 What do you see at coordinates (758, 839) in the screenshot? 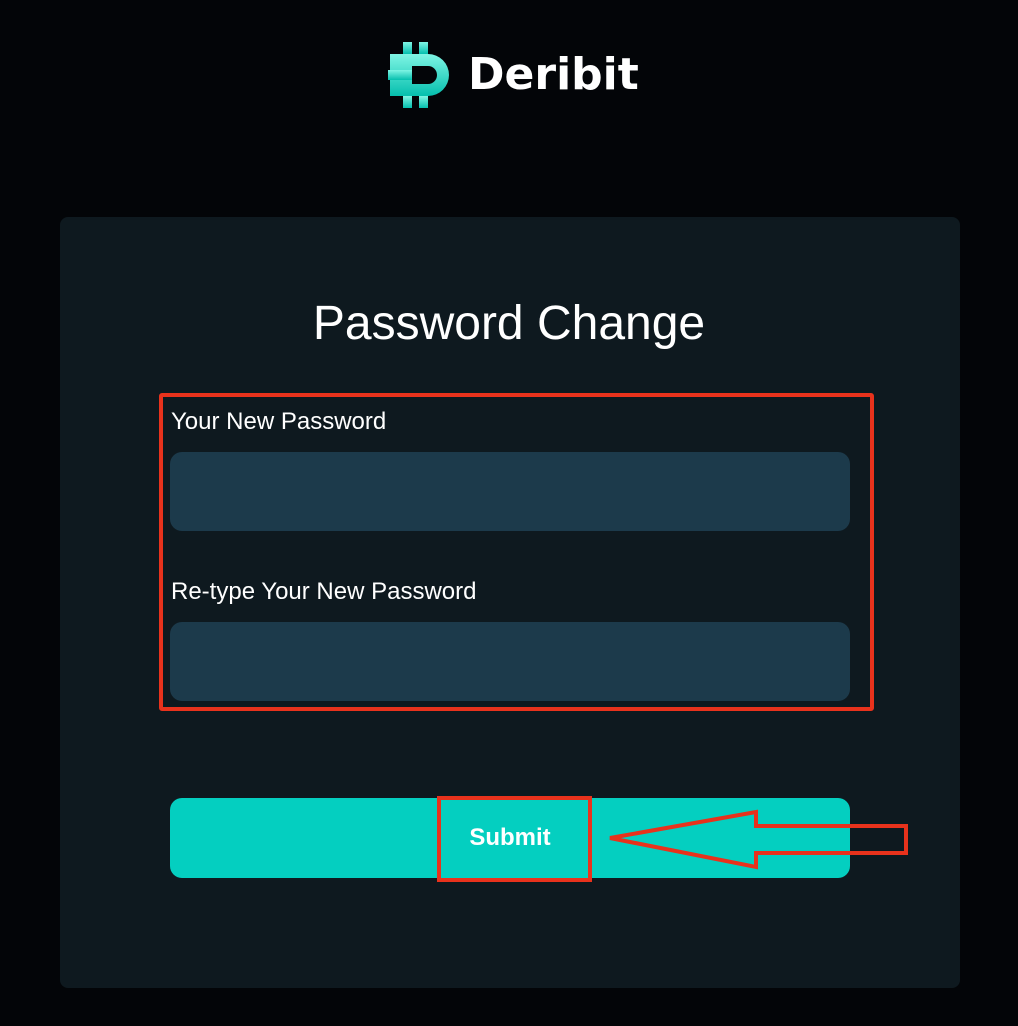
I see `arrow-pointer-icon` at bounding box center [758, 839].